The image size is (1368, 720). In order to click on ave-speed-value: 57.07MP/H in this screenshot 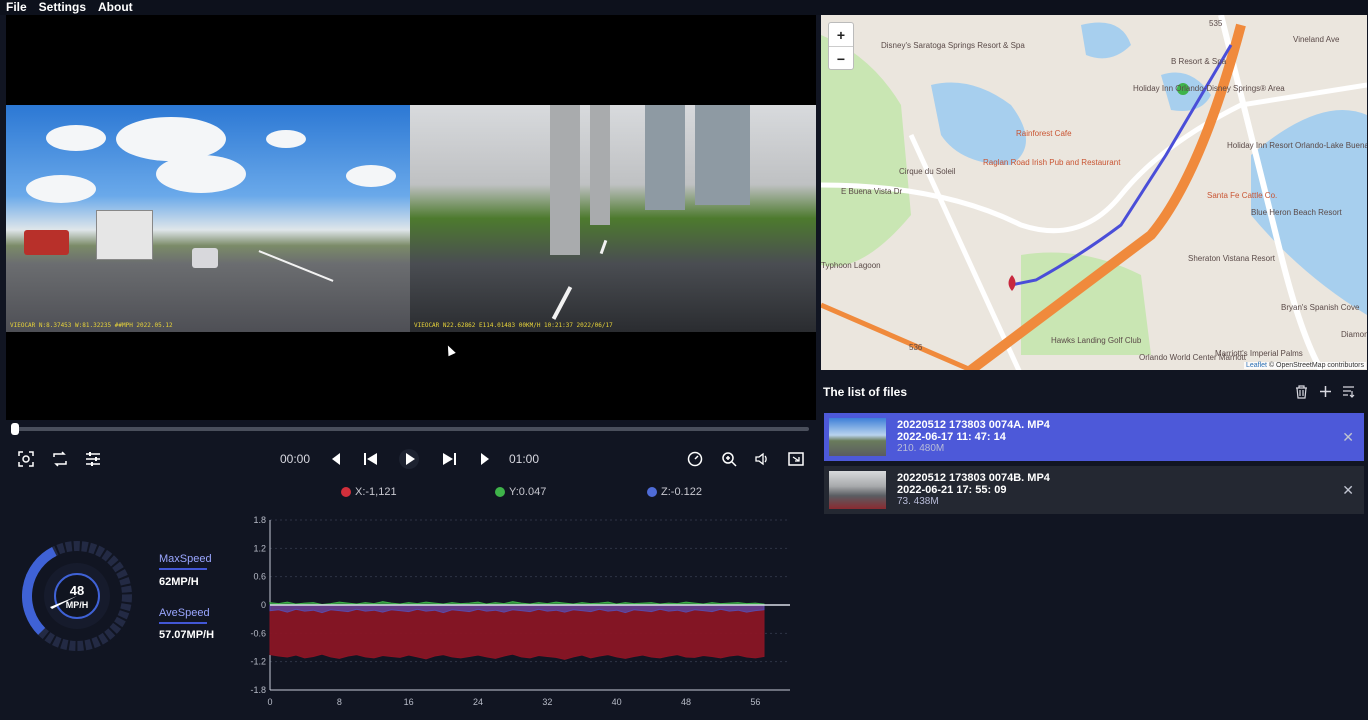, I will do `click(187, 635)`.